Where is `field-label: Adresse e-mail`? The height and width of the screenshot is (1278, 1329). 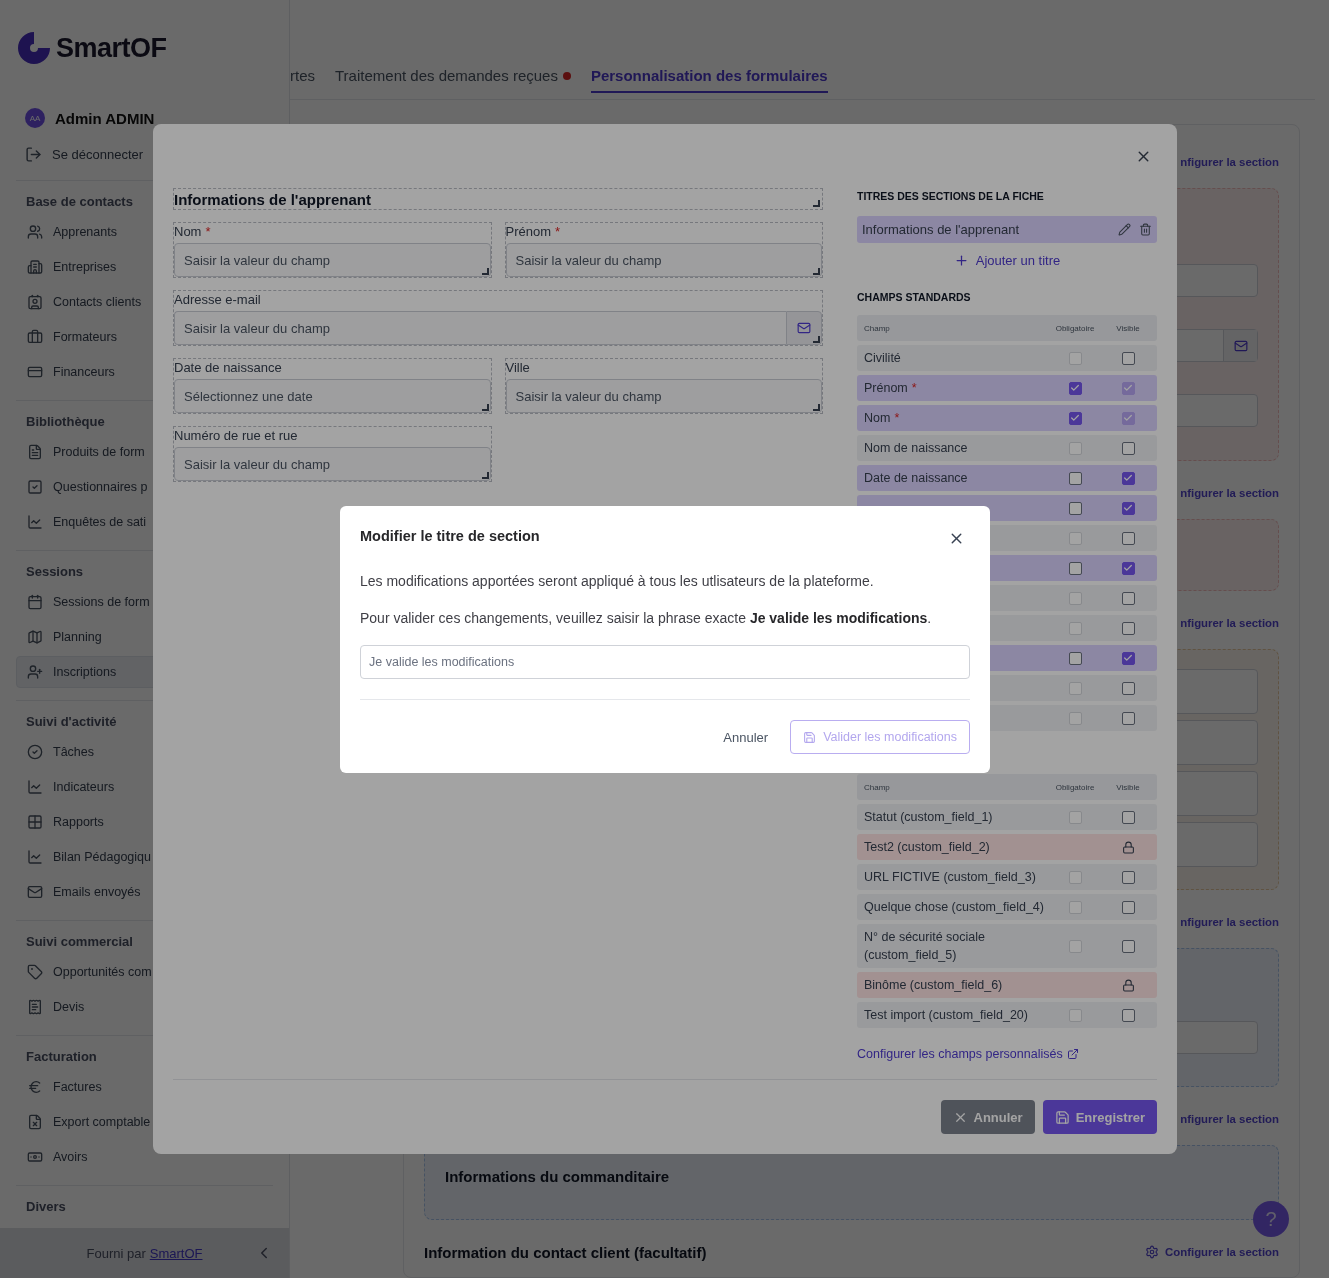
field-label: Adresse e-mail is located at coordinates (218, 300).